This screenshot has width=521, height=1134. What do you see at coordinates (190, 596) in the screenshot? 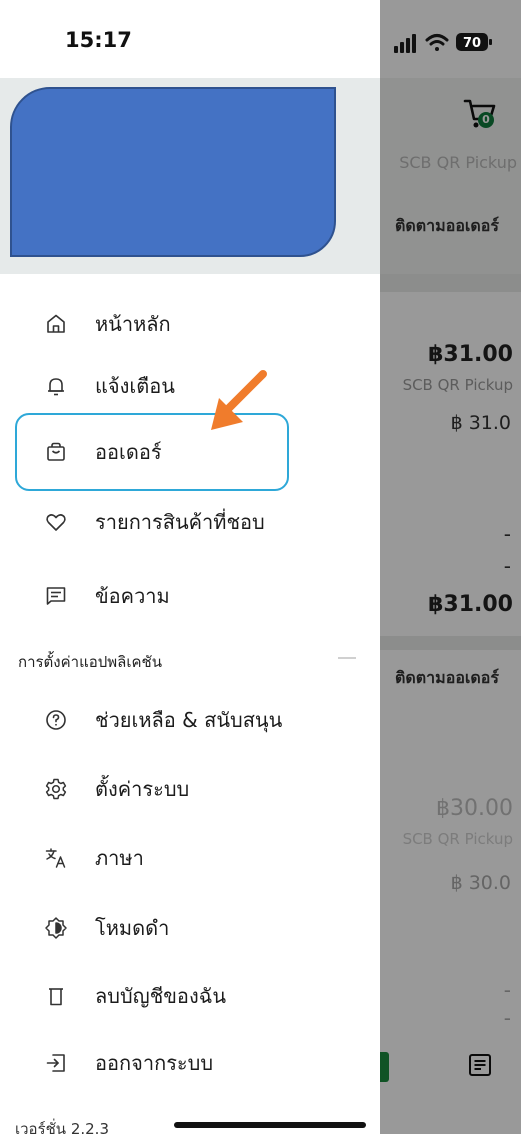
I see `menu-item-messages: ข้อความ` at bounding box center [190, 596].